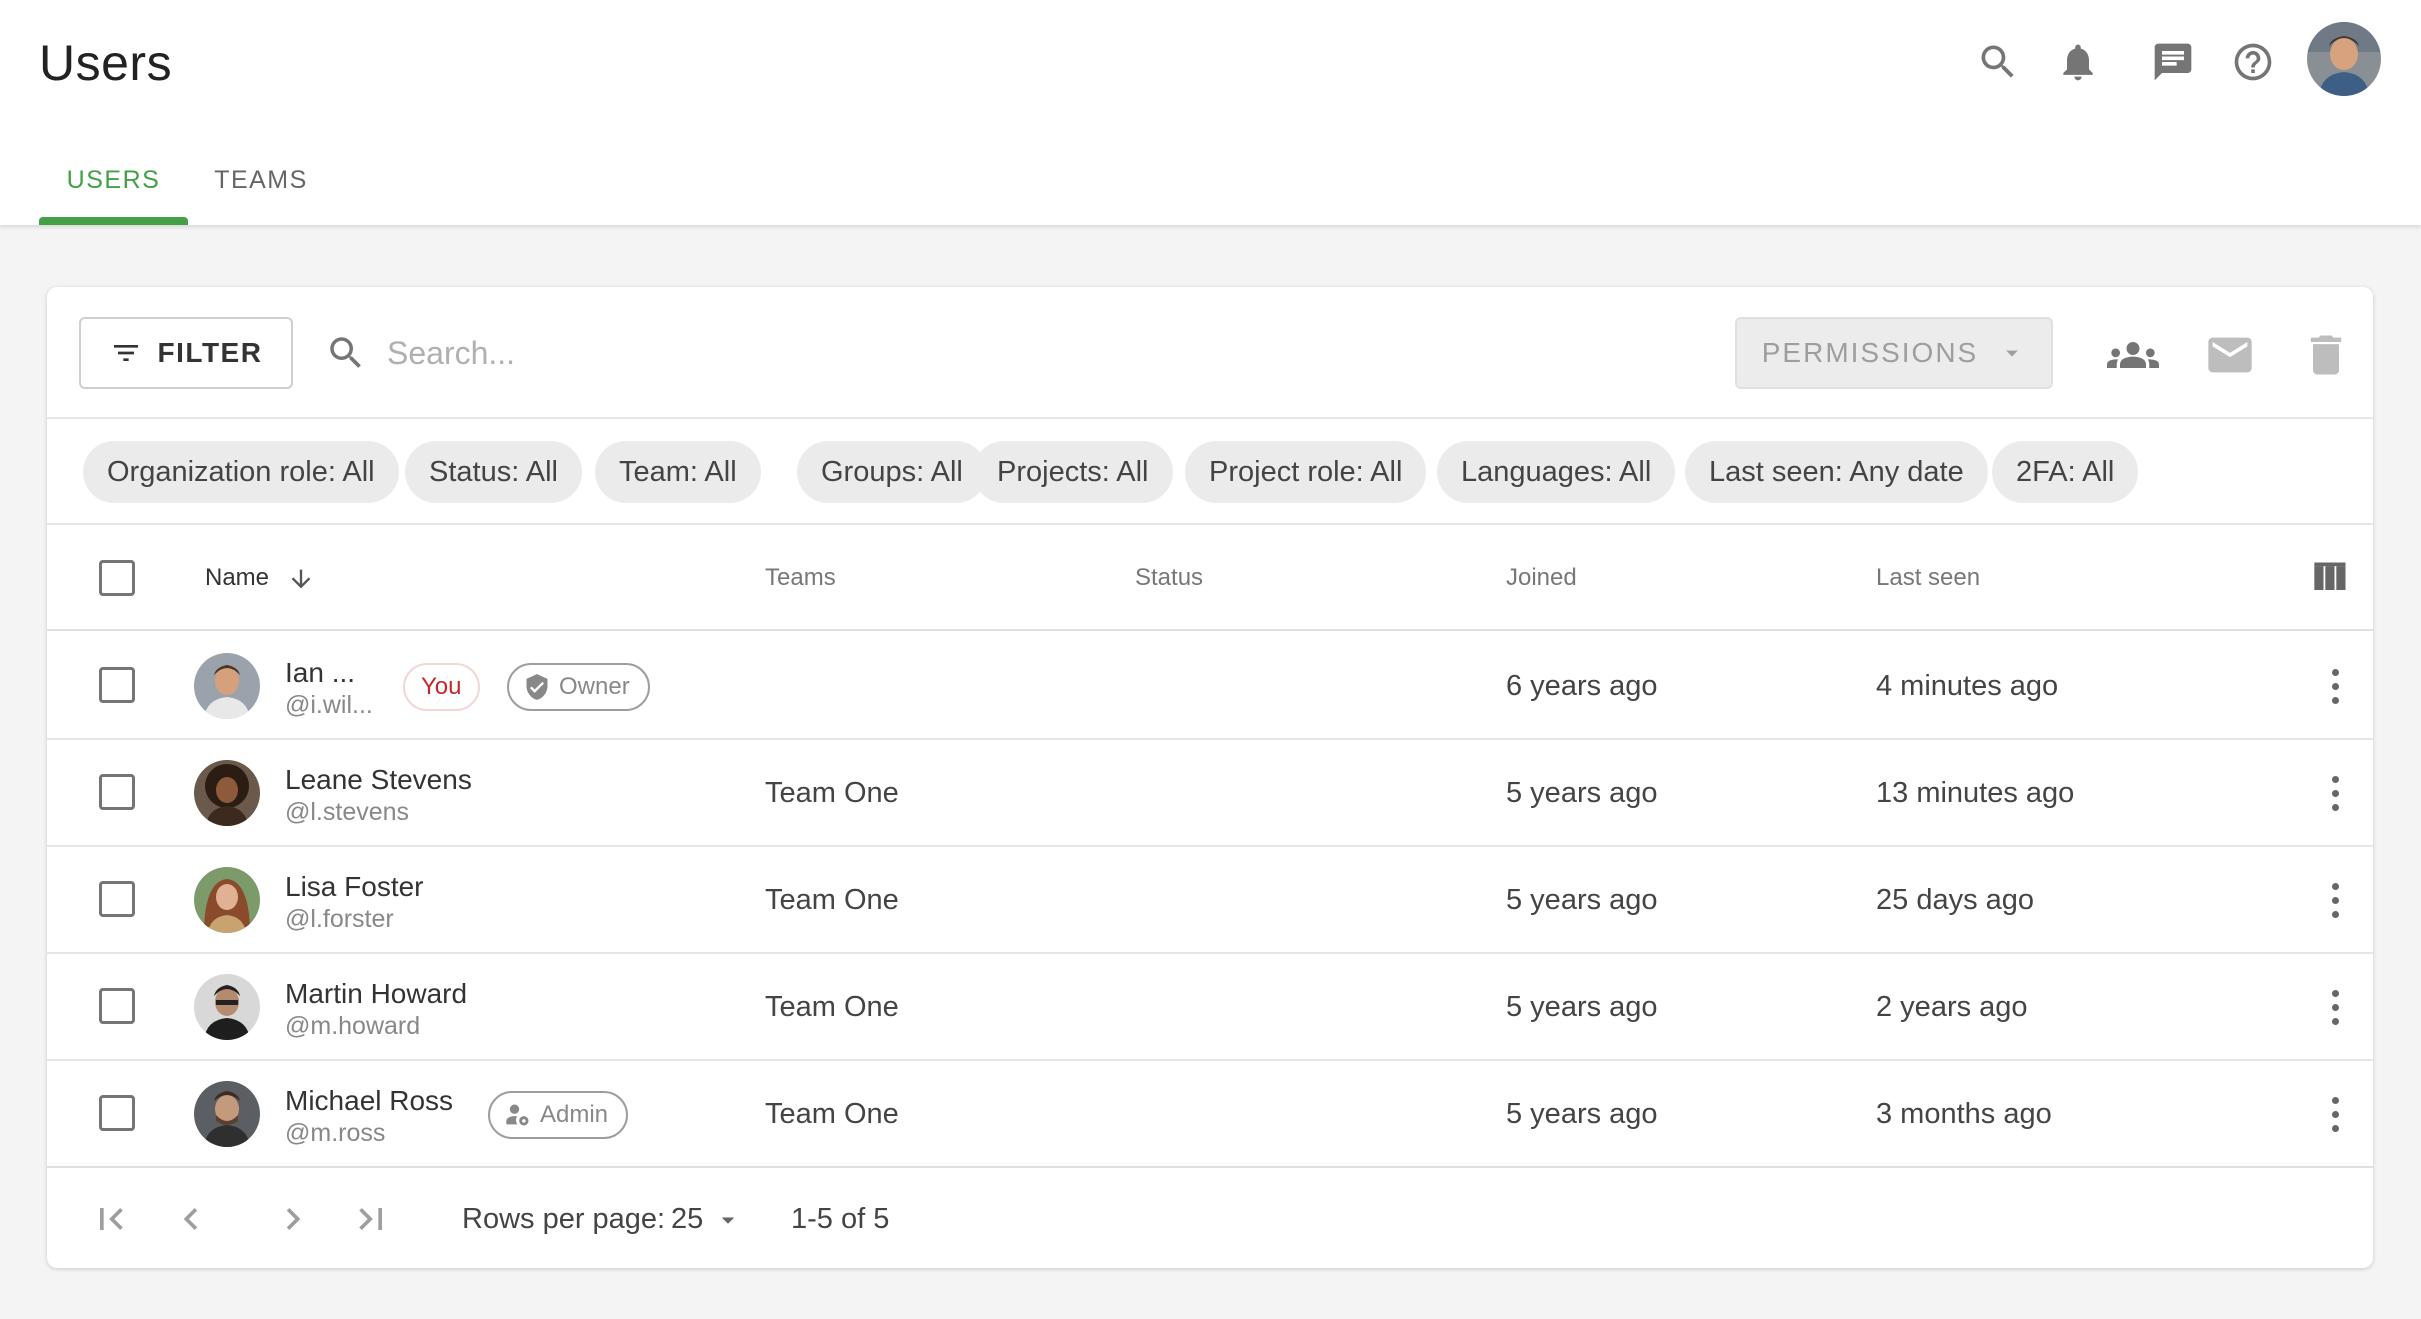  I want to click on sort-arrow-down-icon, so click(301, 578).